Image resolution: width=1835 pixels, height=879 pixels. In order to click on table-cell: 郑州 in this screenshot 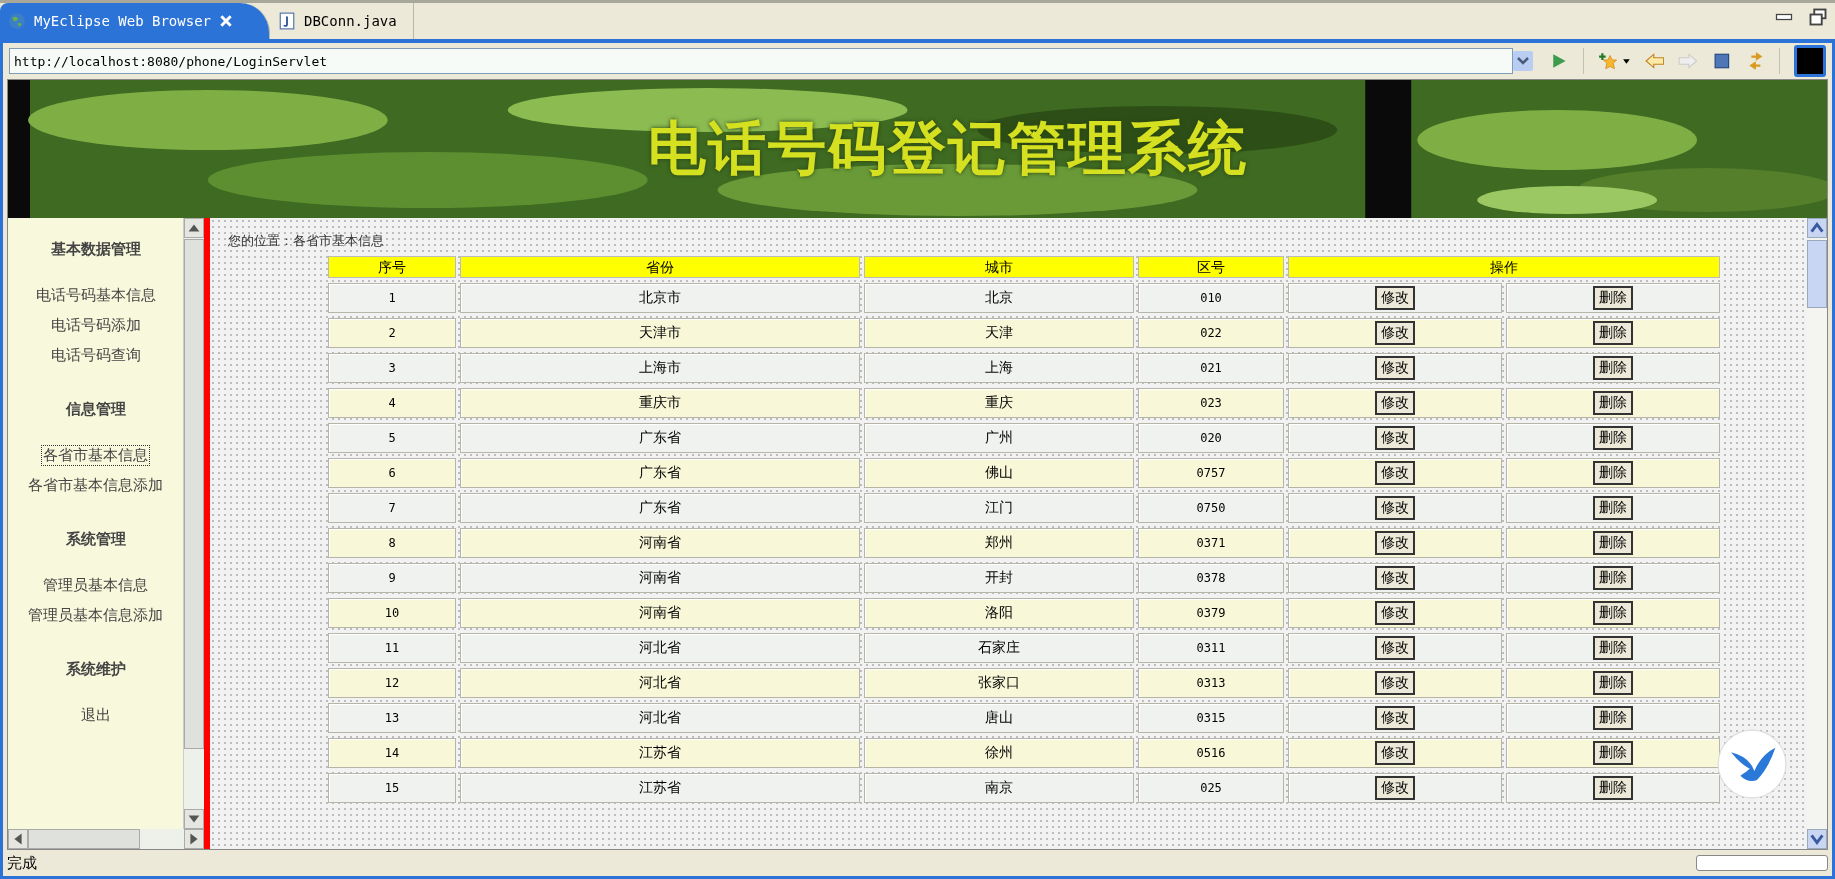, I will do `click(999, 543)`.